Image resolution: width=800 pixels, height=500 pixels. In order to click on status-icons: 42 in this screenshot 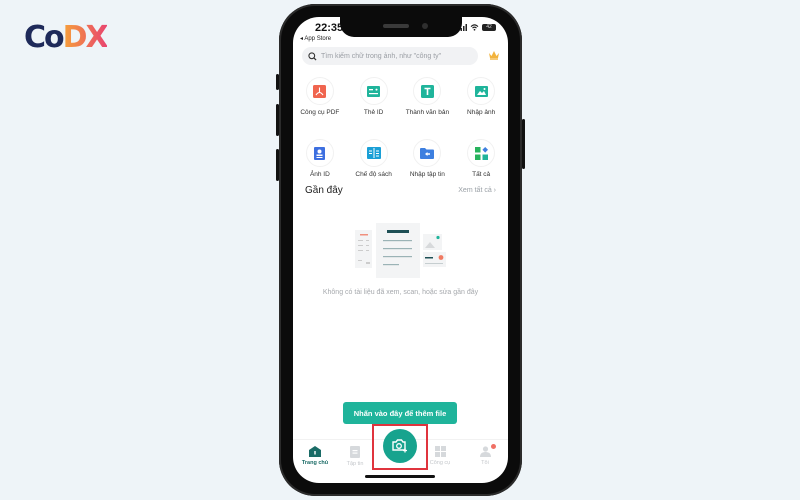, I will do `click(477, 27)`.